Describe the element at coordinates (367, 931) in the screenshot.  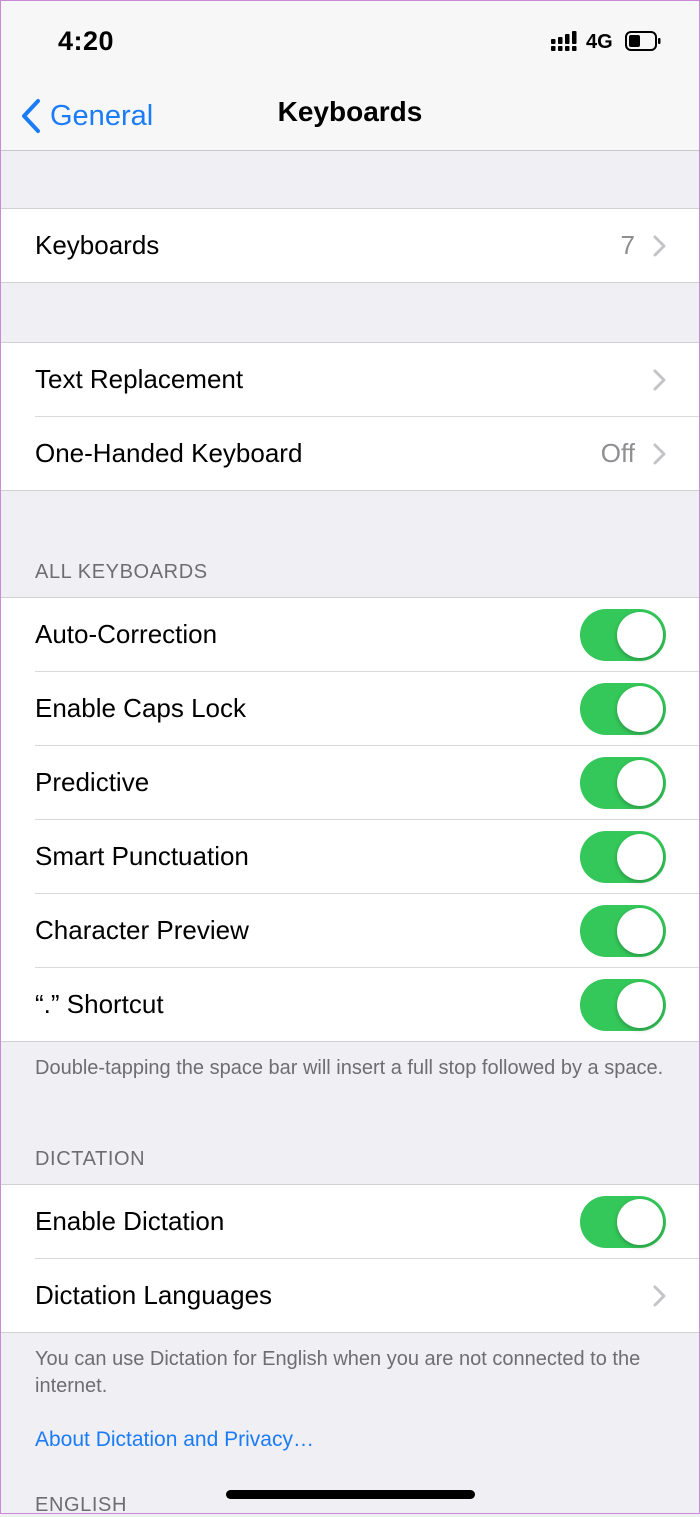
I see `character-preview-row: Character Preview` at that location.